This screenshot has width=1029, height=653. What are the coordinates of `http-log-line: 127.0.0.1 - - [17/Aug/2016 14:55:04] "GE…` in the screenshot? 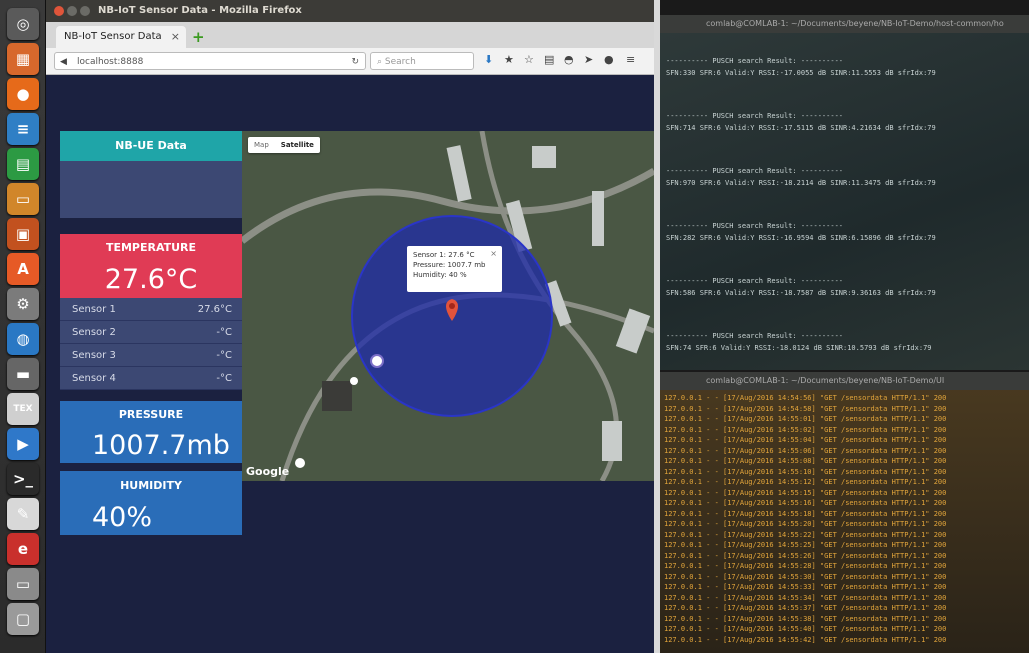 It's located at (805, 440).